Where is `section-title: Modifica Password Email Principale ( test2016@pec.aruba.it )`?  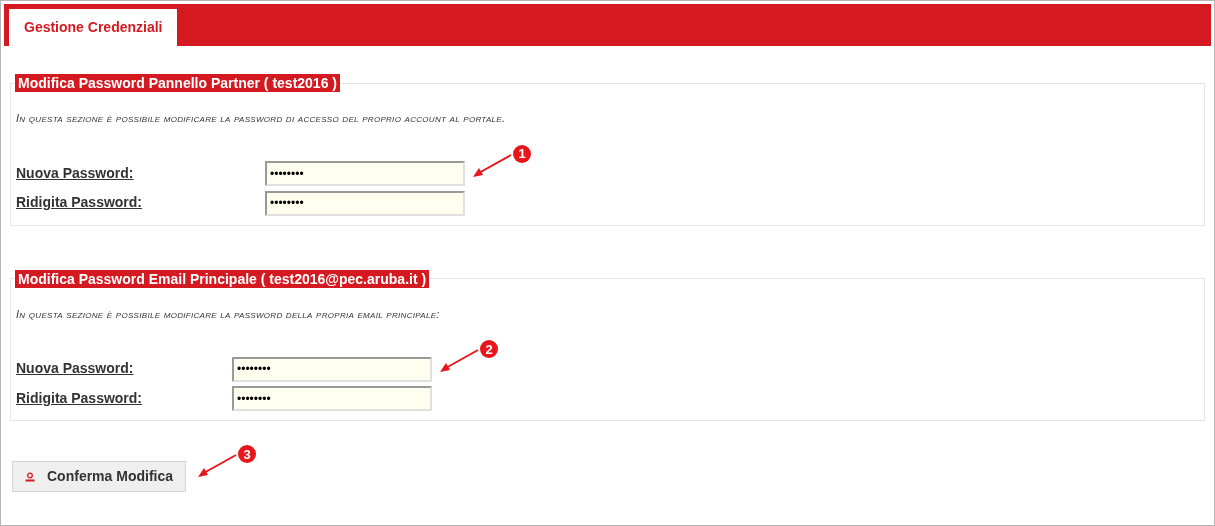 section-title: Modifica Password Email Principale ( test2016@pec.aruba.it ) is located at coordinates (222, 278).